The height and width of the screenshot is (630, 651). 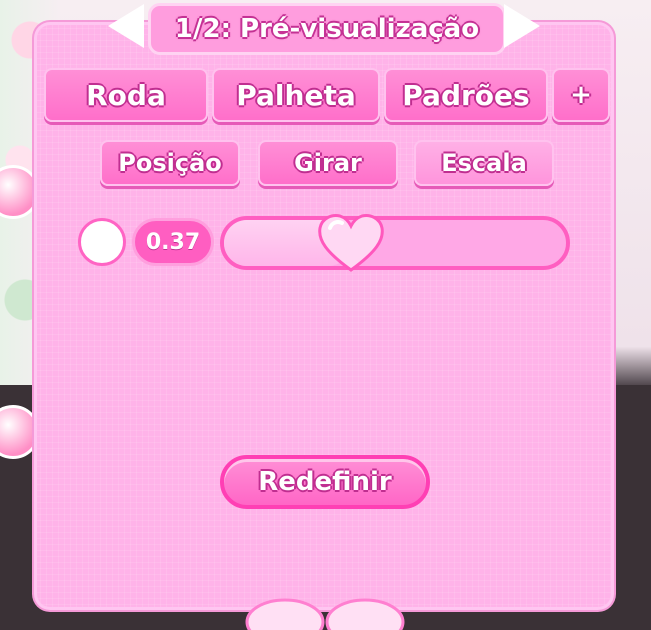 What do you see at coordinates (395, 243) in the screenshot?
I see `scale-slider` at bounding box center [395, 243].